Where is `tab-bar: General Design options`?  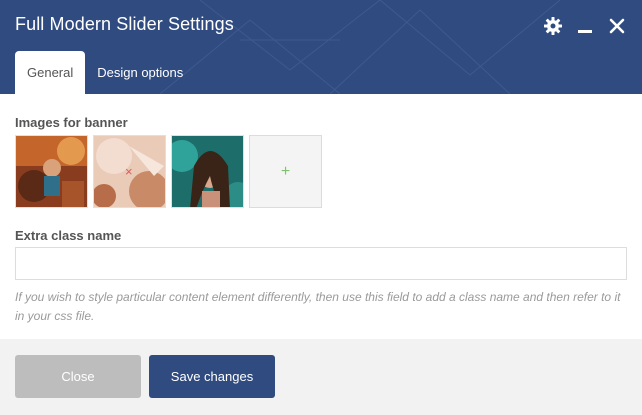 tab-bar: General Design options is located at coordinates (105, 72).